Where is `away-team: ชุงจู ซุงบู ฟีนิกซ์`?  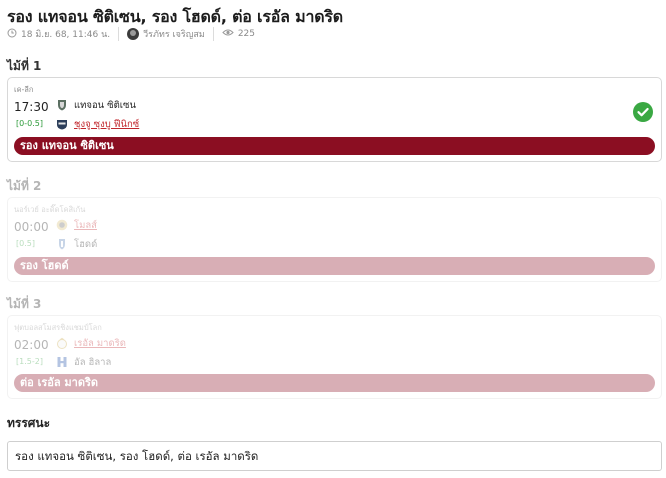
away-team: ชุงจู ซุงบู ฟีนิกซ์ is located at coordinates (97, 124).